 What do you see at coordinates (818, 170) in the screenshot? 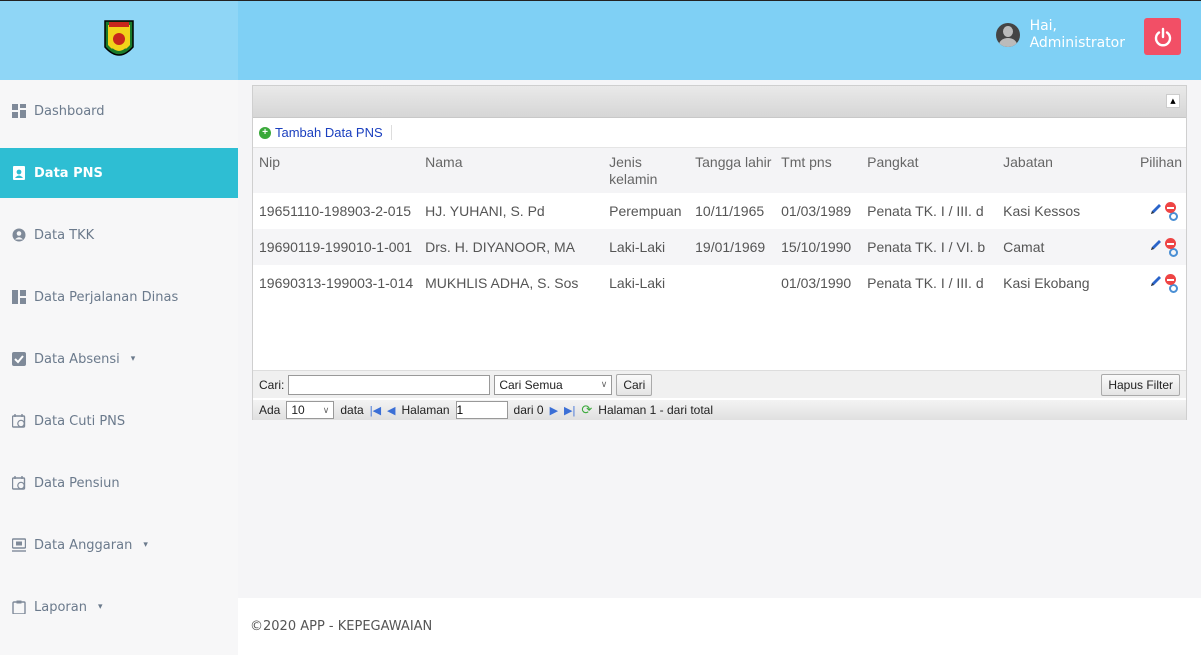
I see `column-header-tmt-pns: Tmt pns` at bounding box center [818, 170].